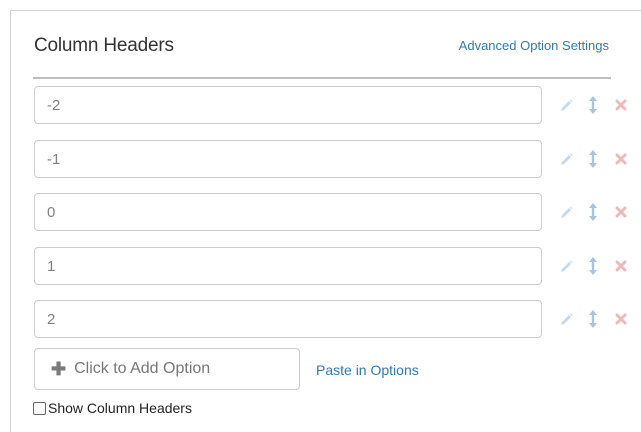 The height and width of the screenshot is (432, 641). What do you see at coordinates (39, 408) in the screenshot?
I see `show-column-headers-checkbox` at bounding box center [39, 408].